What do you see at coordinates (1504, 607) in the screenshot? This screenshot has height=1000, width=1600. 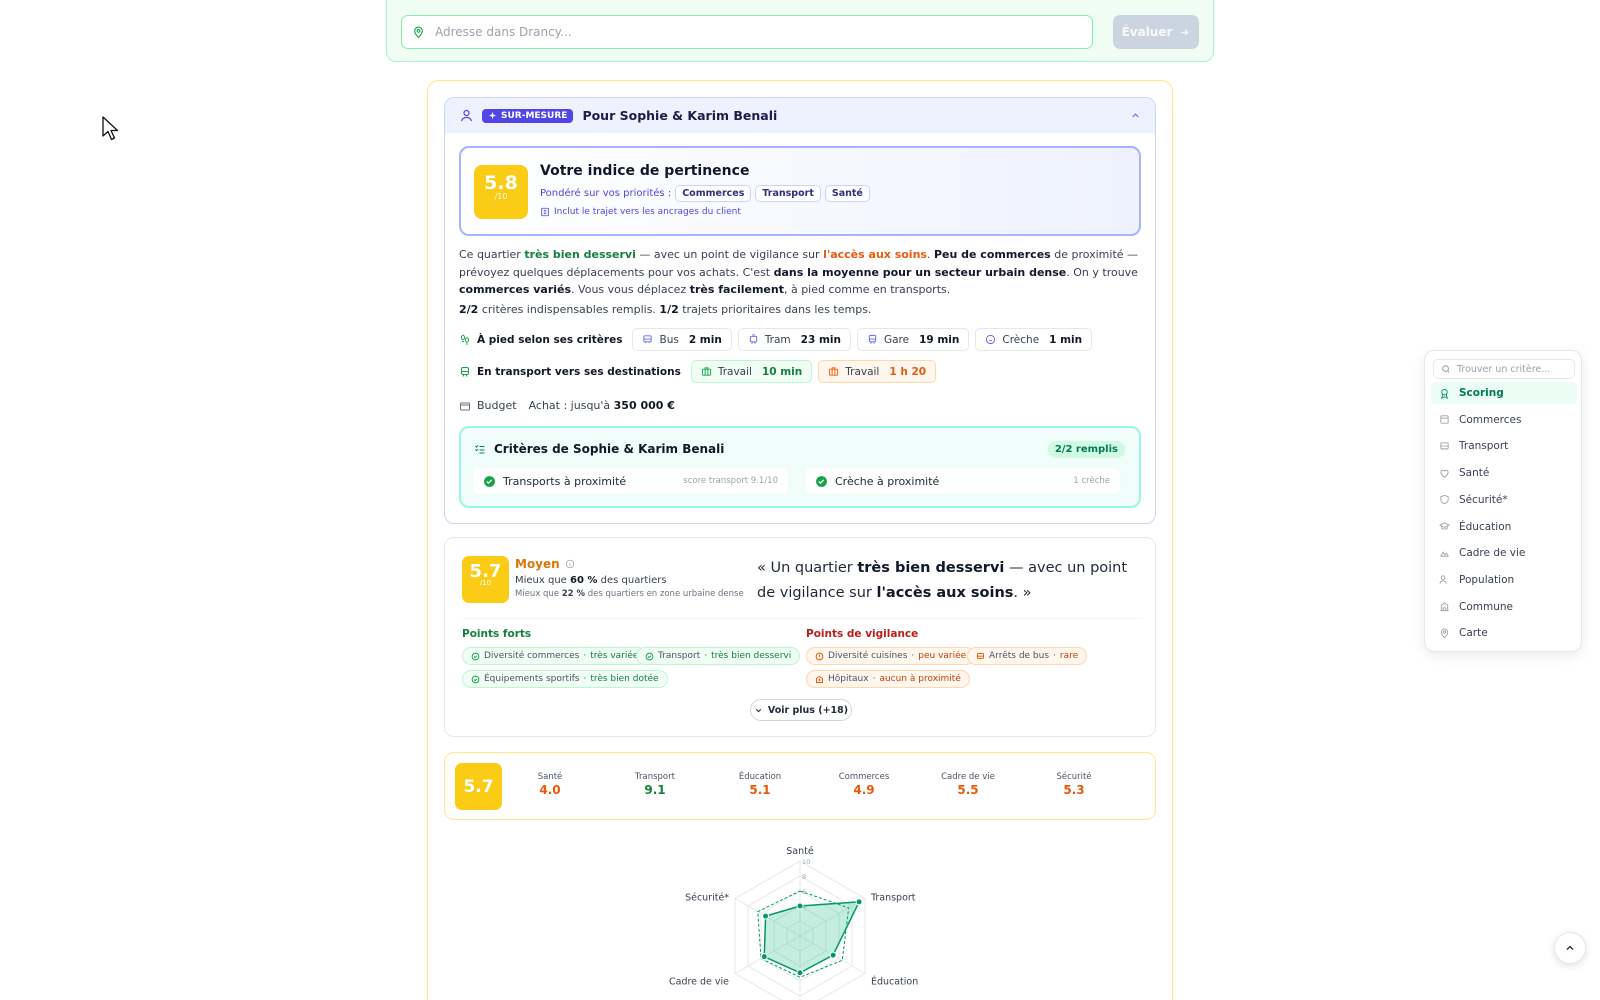 I see `nav-item: Commune` at bounding box center [1504, 607].